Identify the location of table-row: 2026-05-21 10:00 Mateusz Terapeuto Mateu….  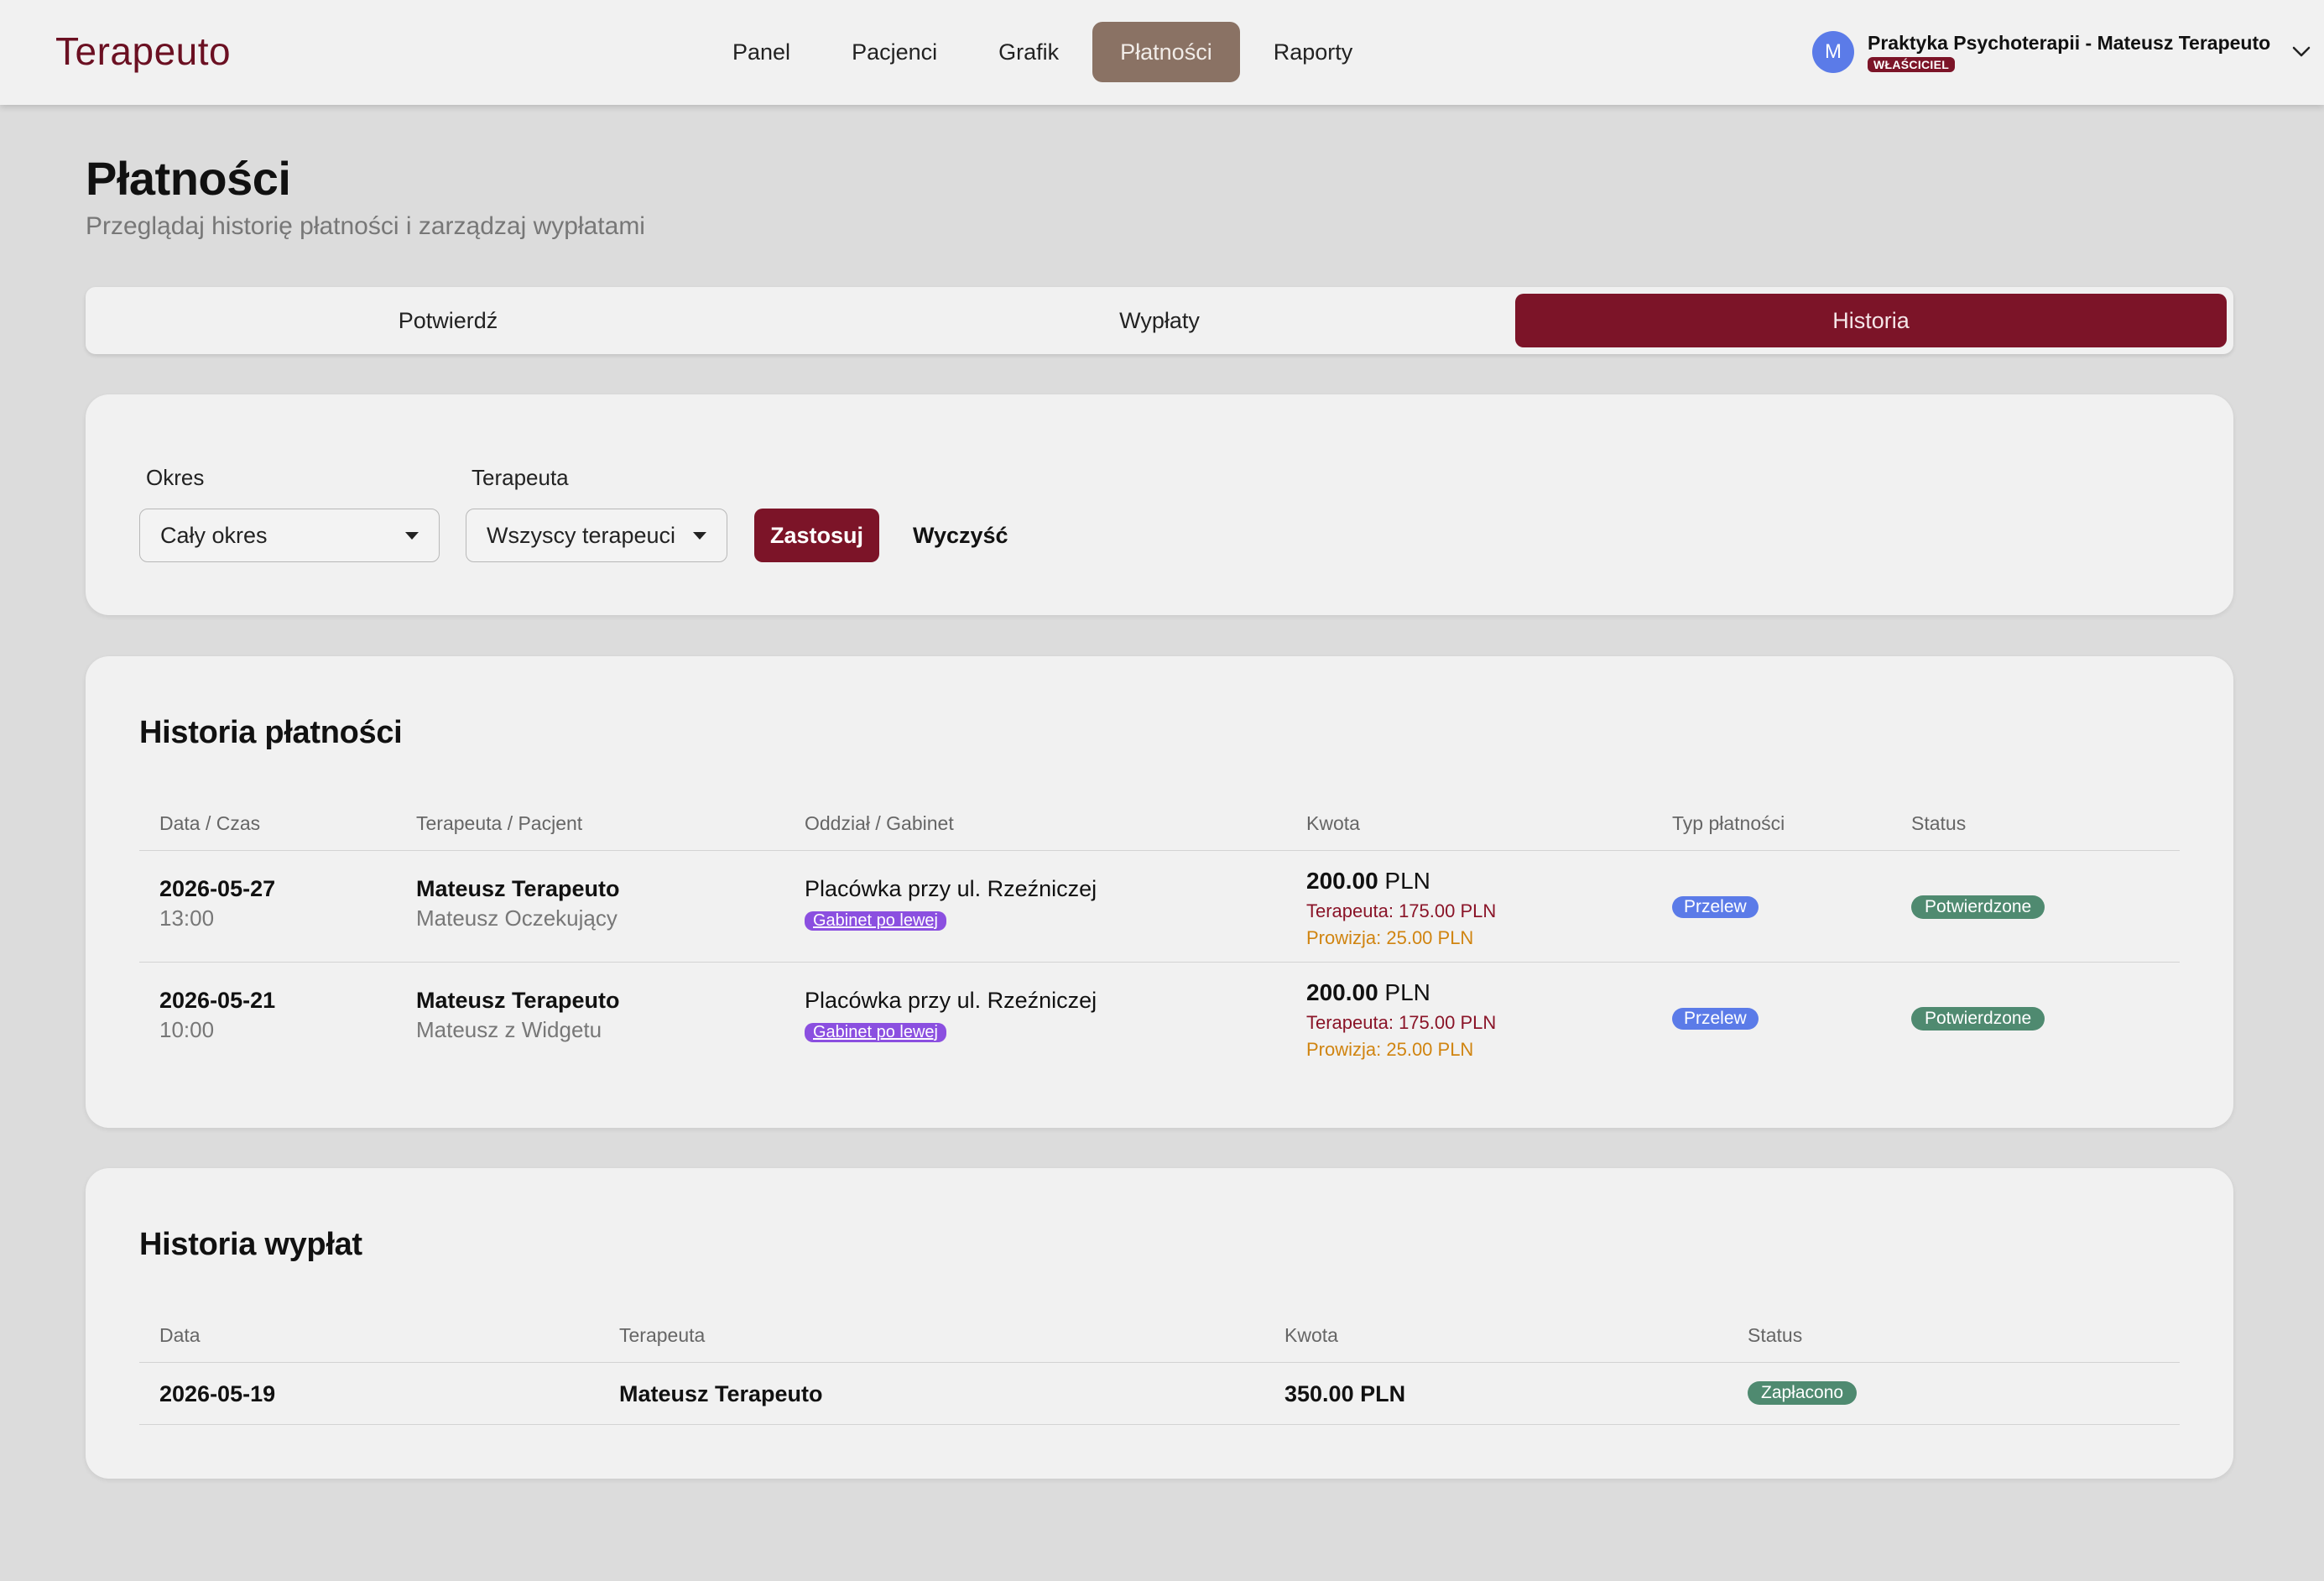
(1159, 1018).